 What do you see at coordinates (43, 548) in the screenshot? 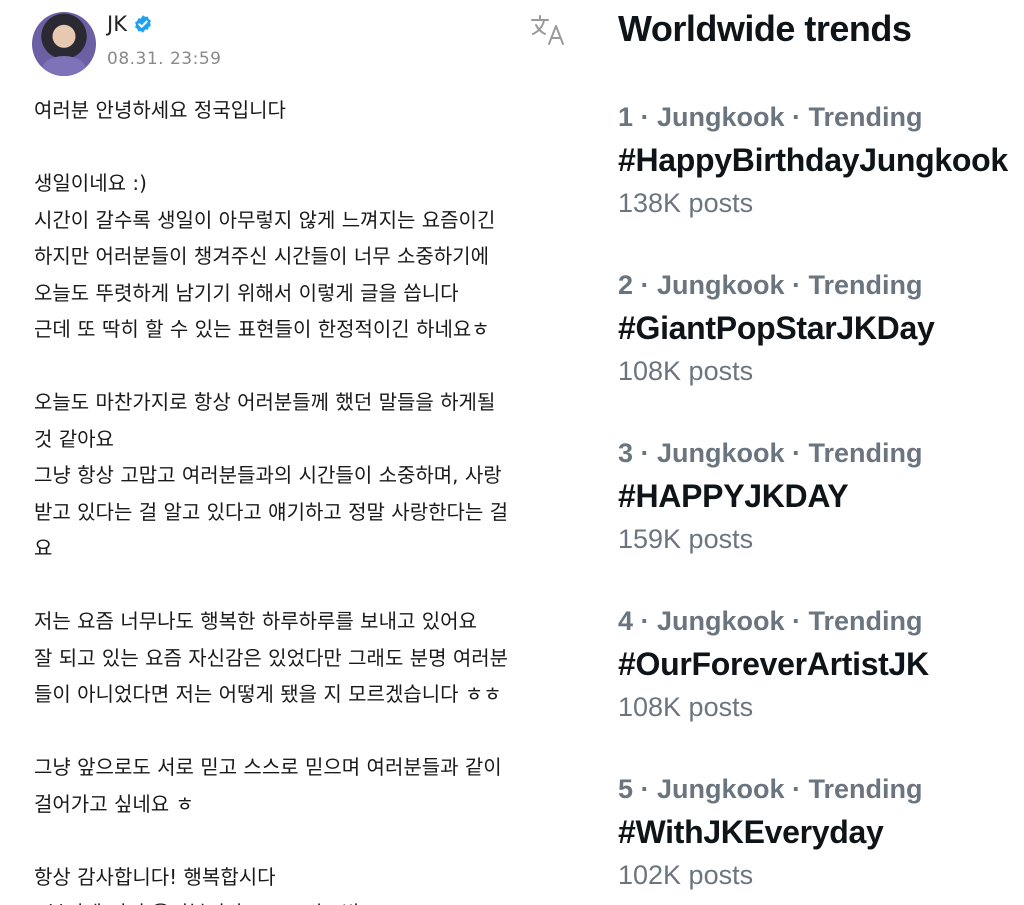
I see `post-text-line: 요` at bounding box center [43, 548].